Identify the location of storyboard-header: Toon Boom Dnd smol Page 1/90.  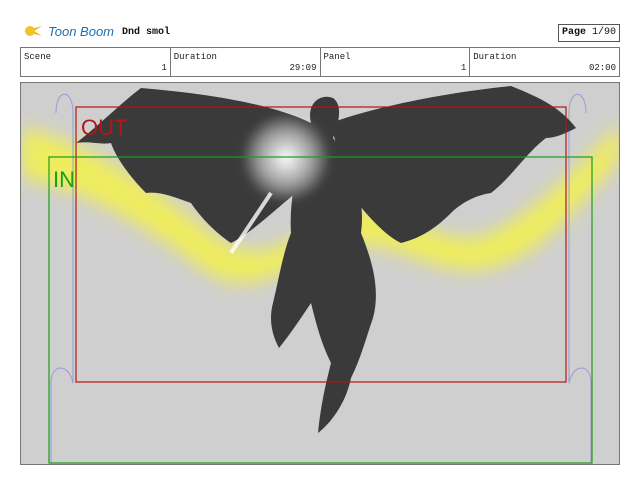
(320, 32).